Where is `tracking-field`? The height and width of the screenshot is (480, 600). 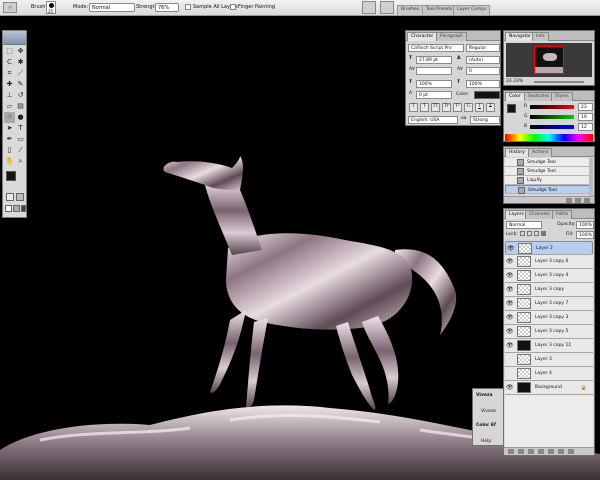
tracking-field is located at coordinates (434, 71).